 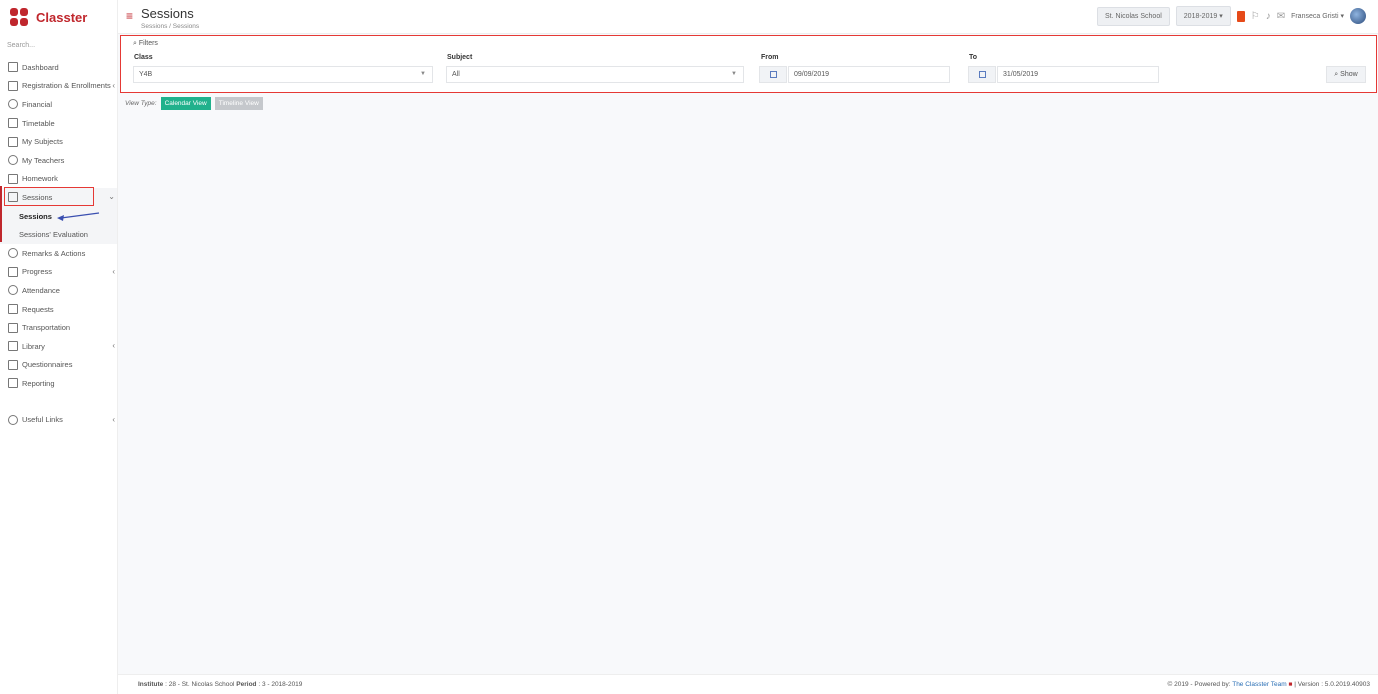 What do you see at coordinates (1255, 16) in the screenshot?
I see `flag-icon: ⚐` at bounding box center [1255, 16].